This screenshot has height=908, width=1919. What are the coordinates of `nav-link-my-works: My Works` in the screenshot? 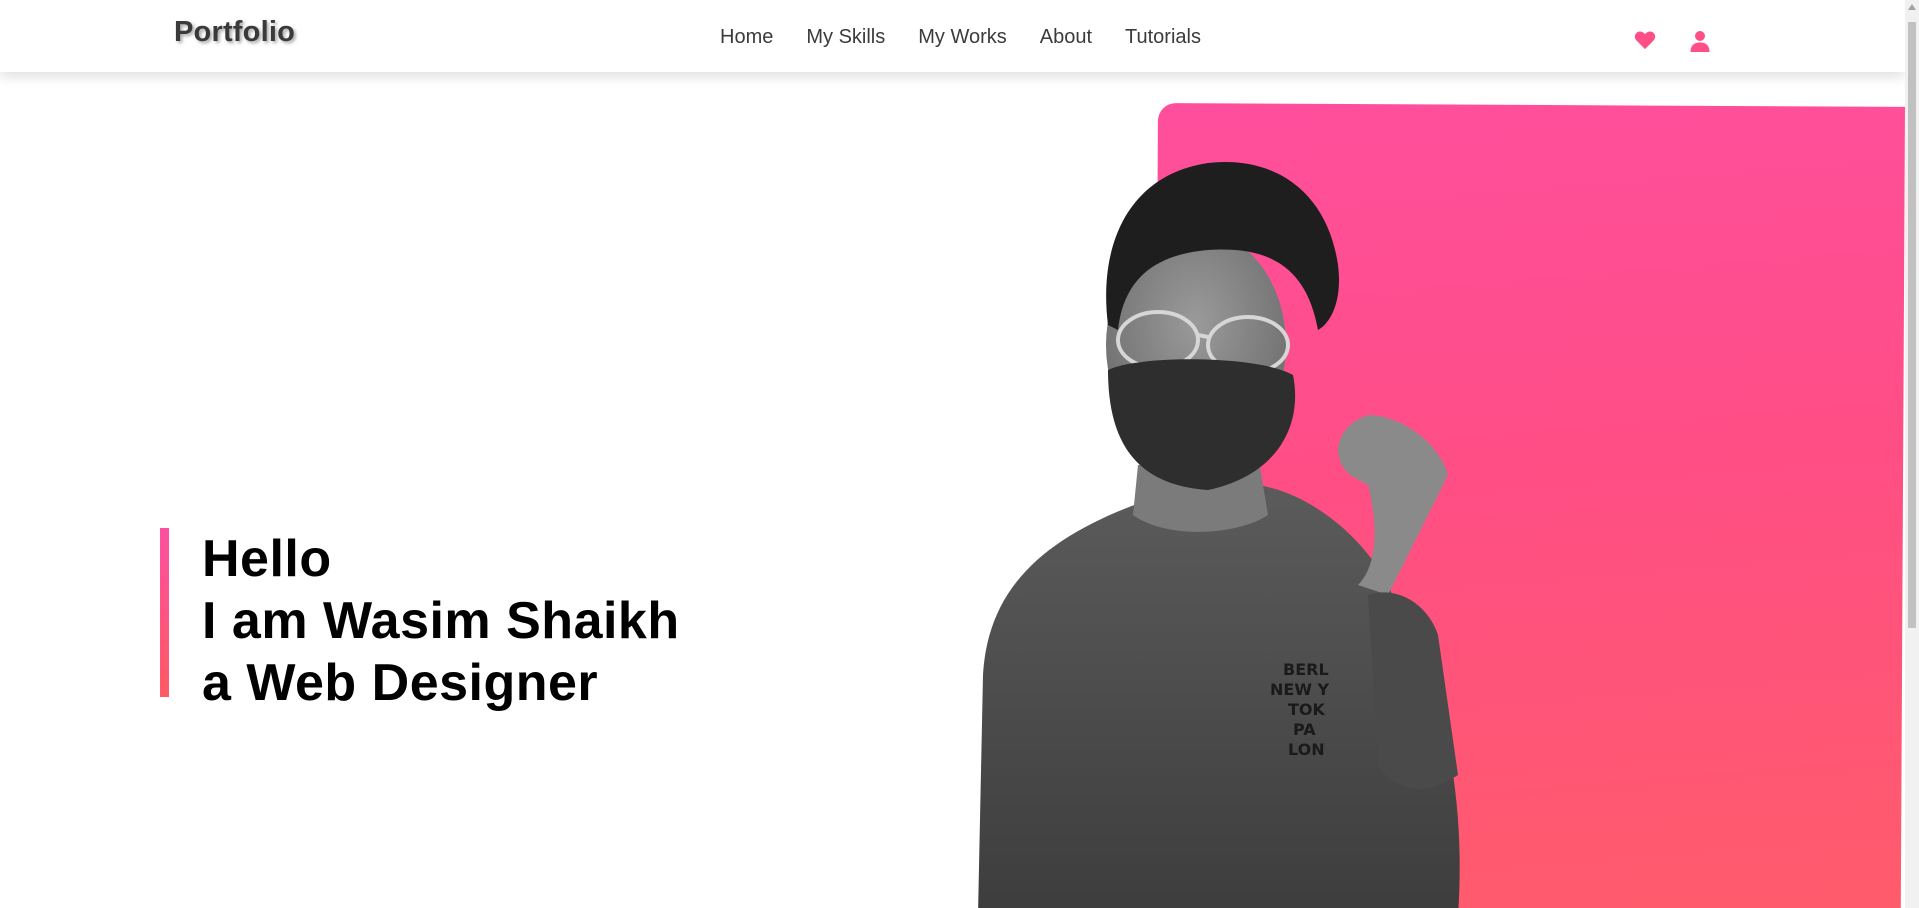 It's located at (962, 37).